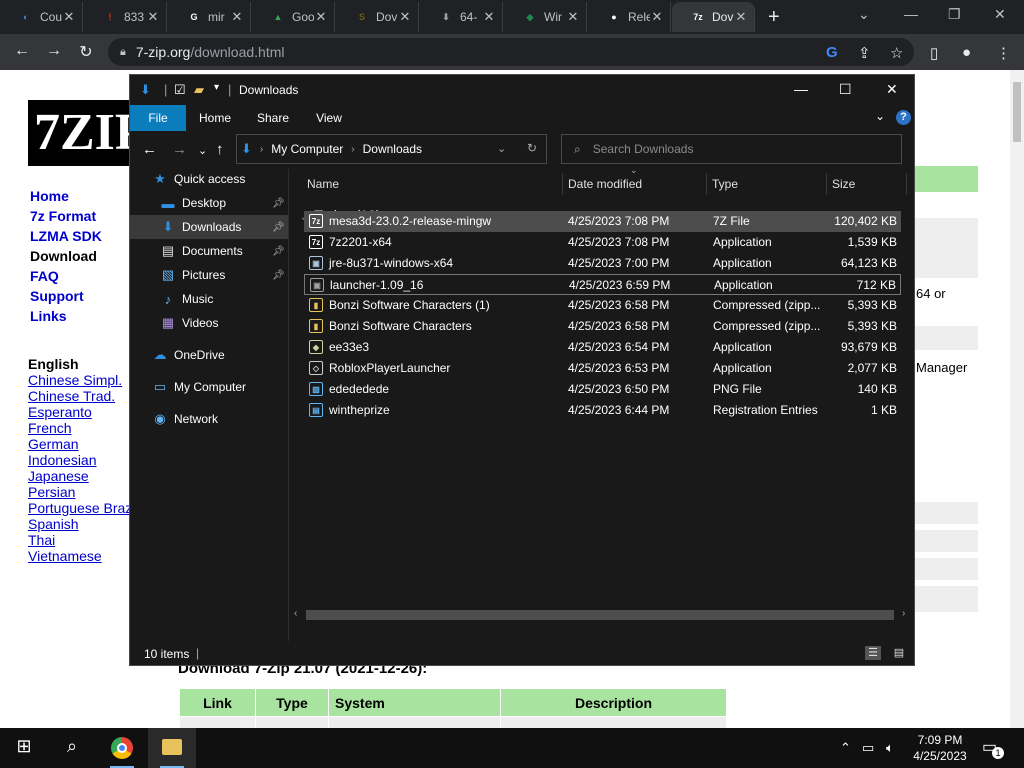  I want to click on site-nav-link: Support, so click(66, 296).